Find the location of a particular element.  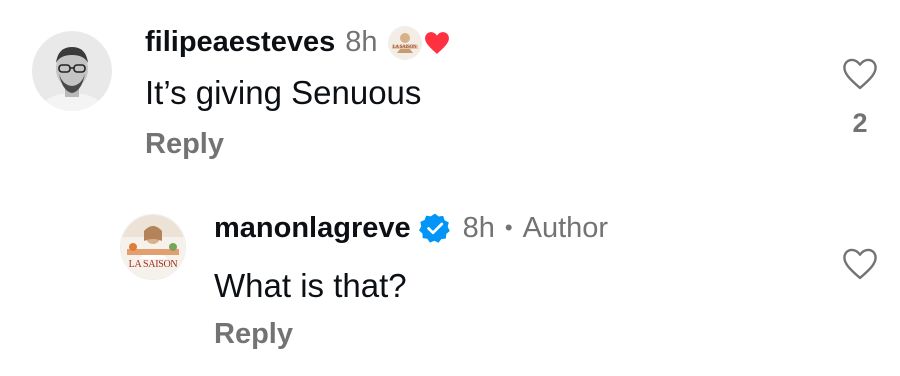

avatar-filipeaesteves is located at coordinates (72, 71).